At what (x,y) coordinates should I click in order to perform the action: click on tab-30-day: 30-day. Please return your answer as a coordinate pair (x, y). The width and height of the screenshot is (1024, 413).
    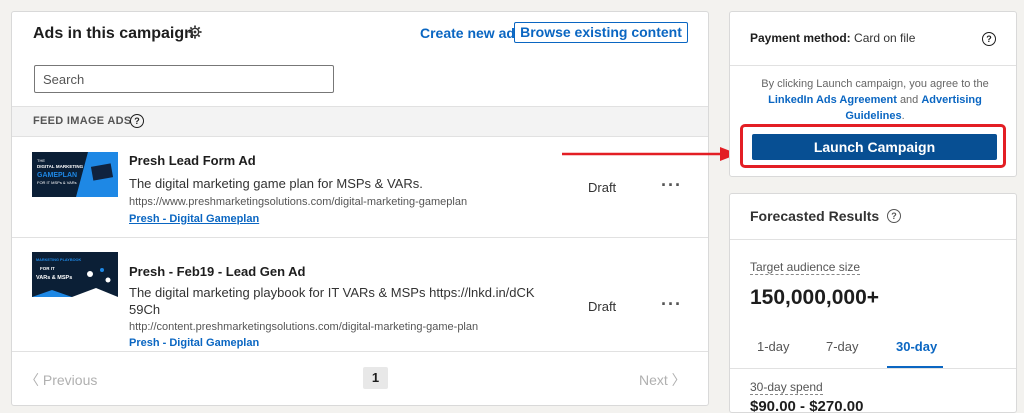
    Looking at the image, I should click on (916, 346).